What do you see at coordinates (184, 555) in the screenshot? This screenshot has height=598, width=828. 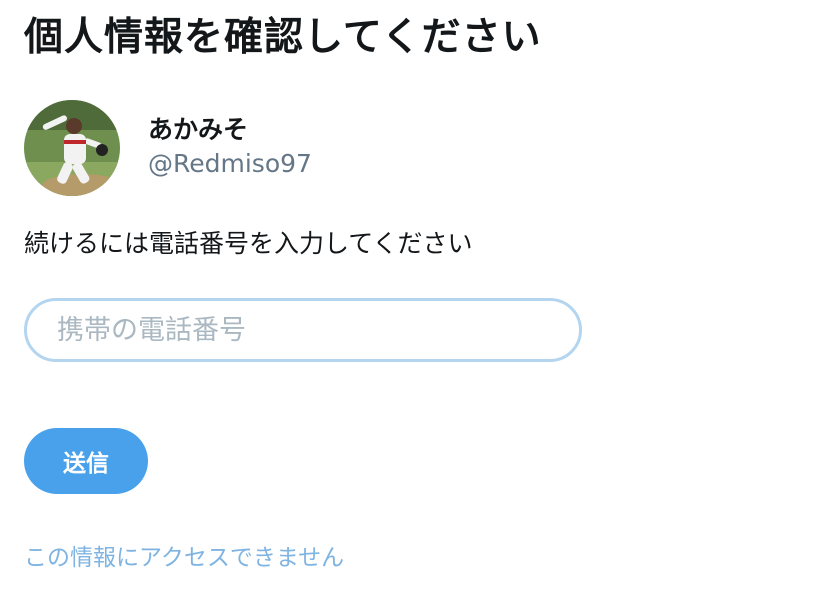 I see `no-access-link: この情報にアクセスできません` at bounding box center [184, 555].